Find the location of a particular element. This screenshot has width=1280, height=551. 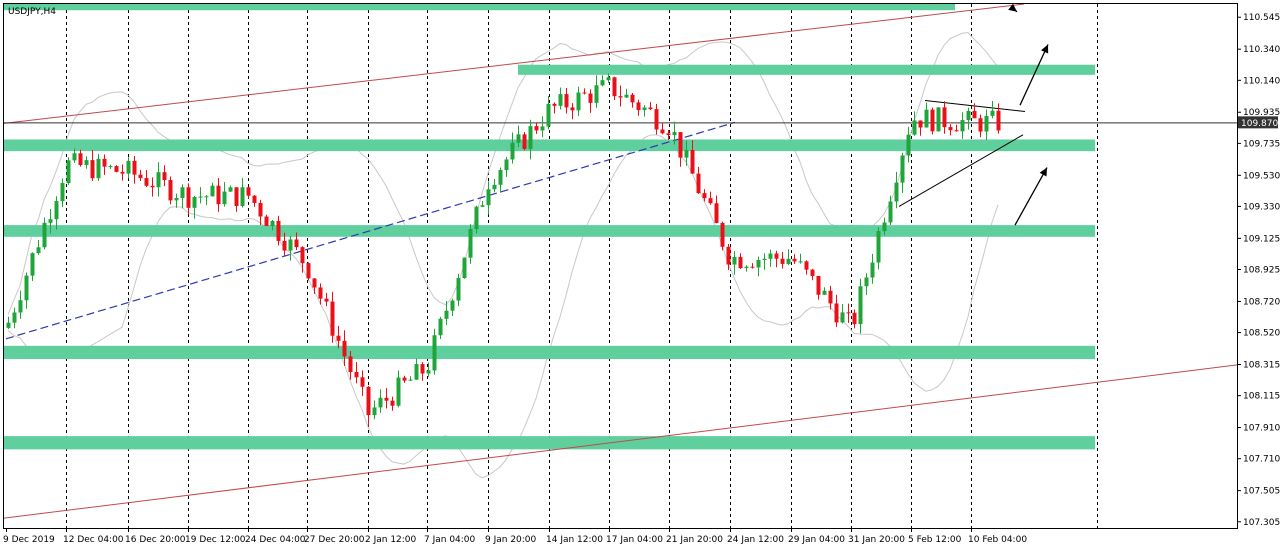

y-tick-label: 109.530 is located at coordinates (1261, 176).